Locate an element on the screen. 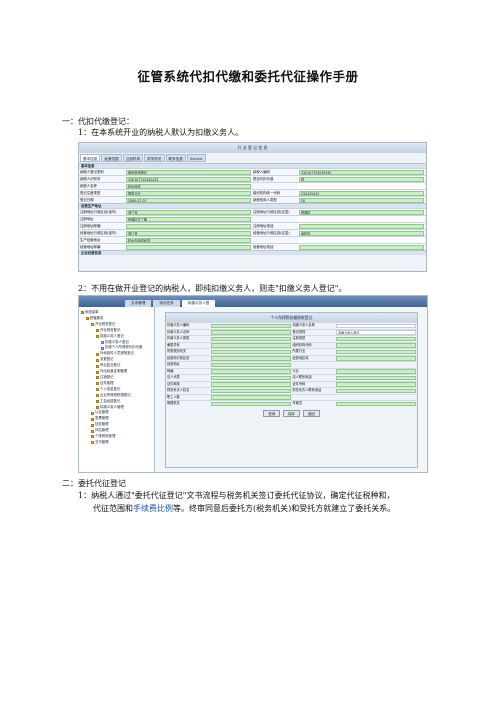  field-cell: 扣缴义务人登记 is located at coordinates (376, 333).